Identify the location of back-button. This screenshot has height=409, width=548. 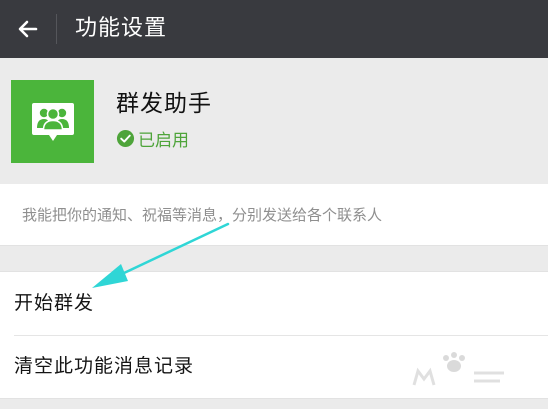
(28, 29).